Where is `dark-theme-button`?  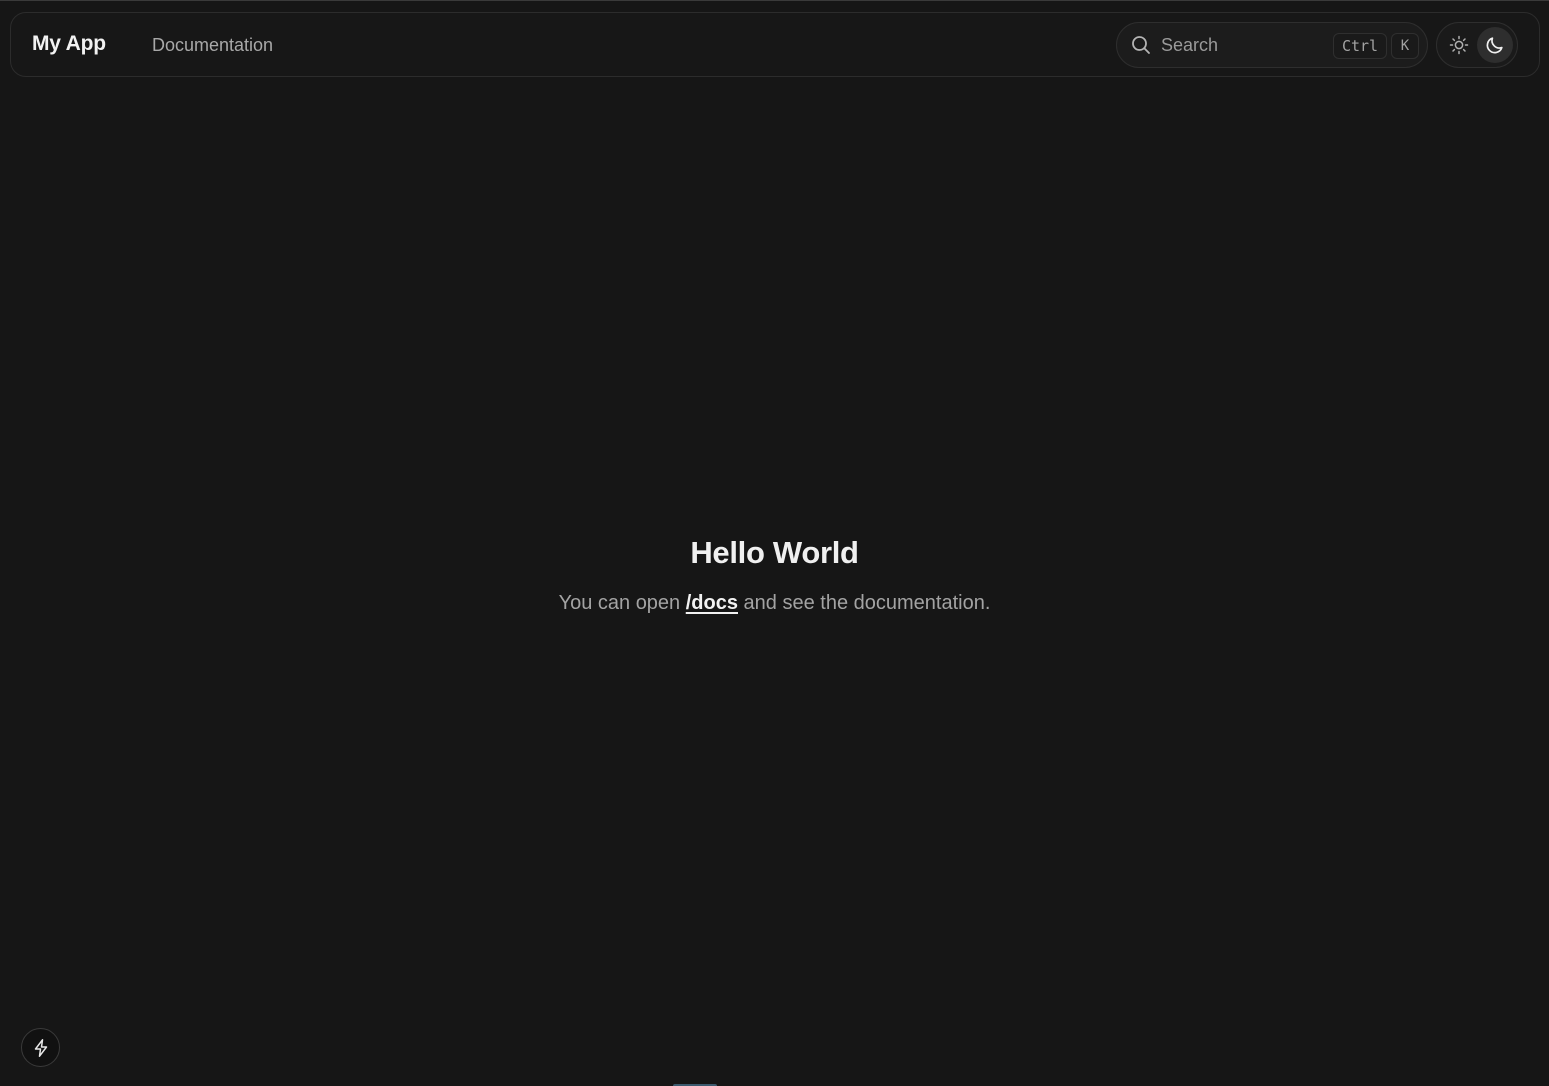
dark-theme-button is located at coordinates (1495, 45).